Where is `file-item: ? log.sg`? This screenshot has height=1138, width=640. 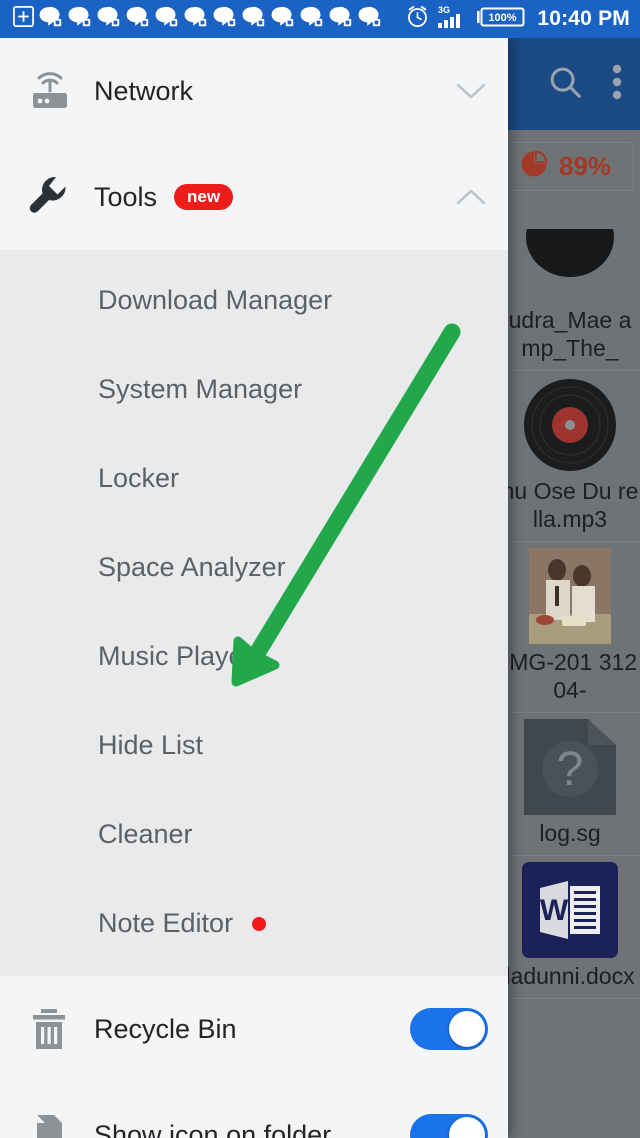
file-item: ? log.sg is located at coordinates (570, 784).